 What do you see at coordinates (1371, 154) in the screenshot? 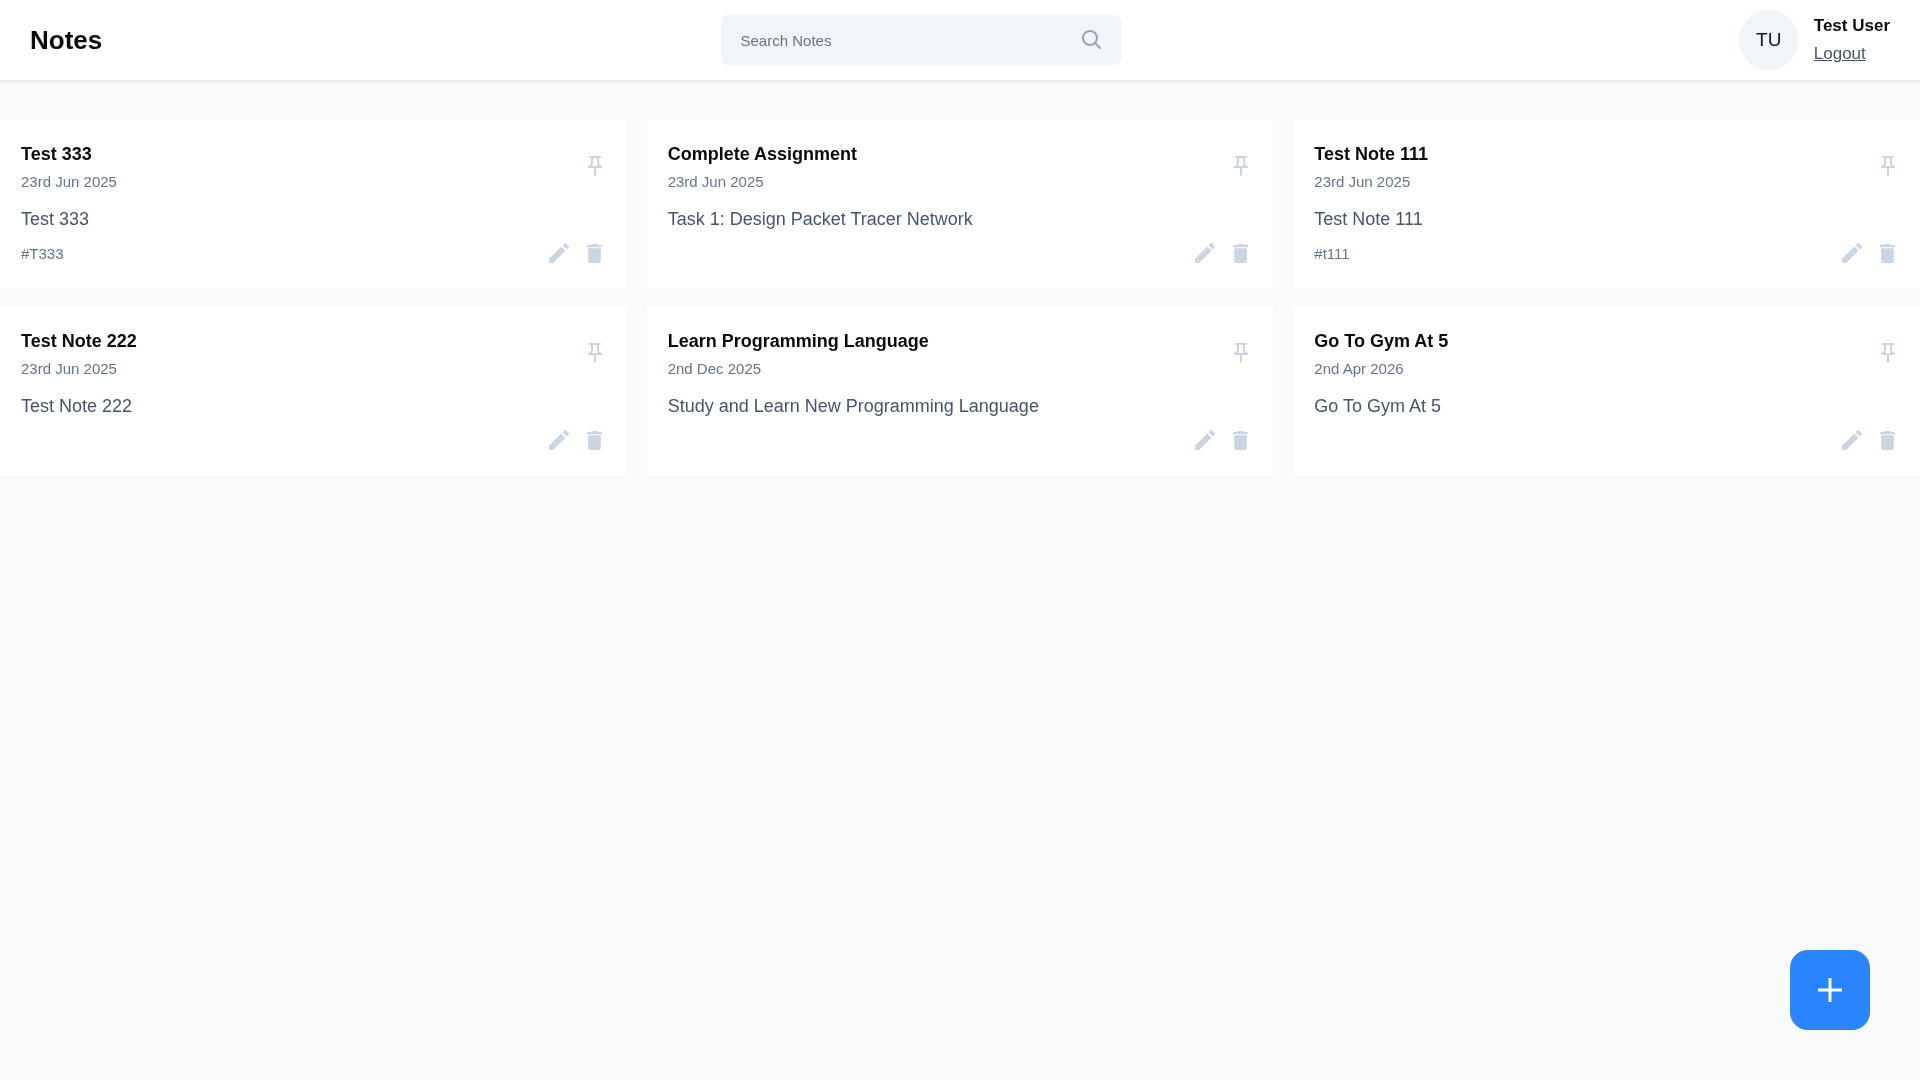
I see `note-title: Test Note 111` at bounding box center [1371, 154].